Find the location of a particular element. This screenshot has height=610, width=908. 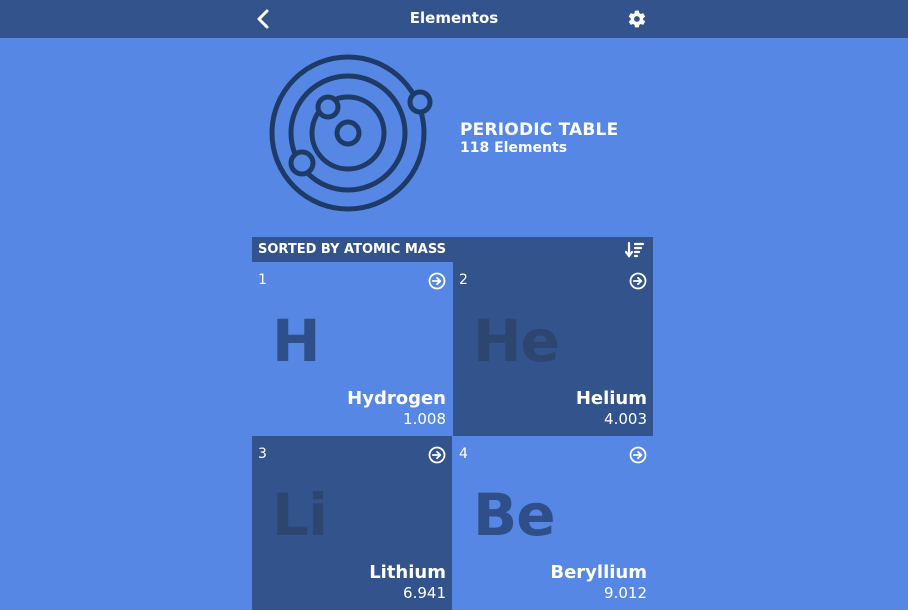

element-tile-helium: 2 He Helium 4.003 is located at coordinates (553, 349).